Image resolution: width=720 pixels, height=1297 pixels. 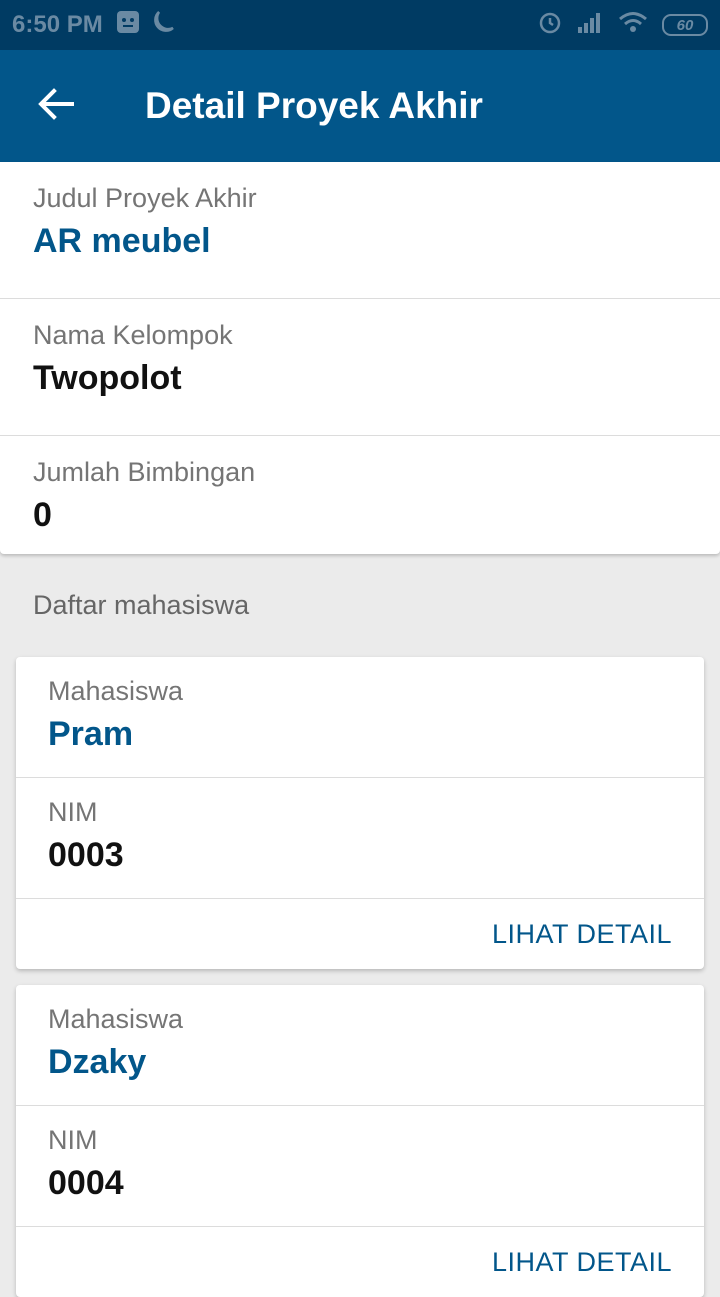 What do you see at coordinates (360, 367) in the screenshot?
I see `group-name-row: Nama Kelompok Twopolot` at bounding box center [360, 367].